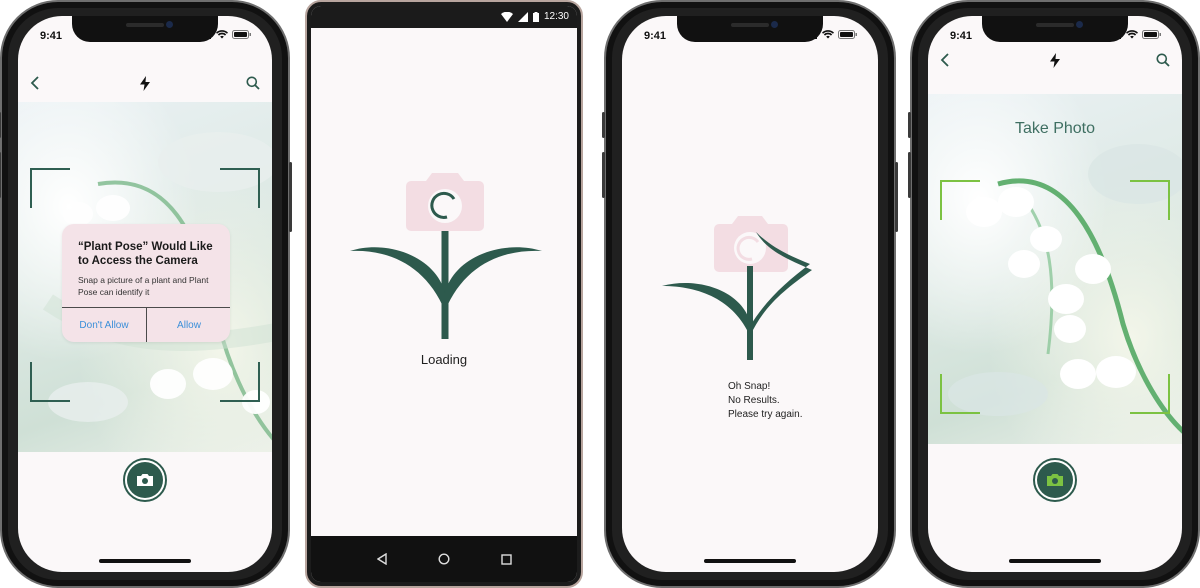 The width and height of the screenshot is (1200, 588). Describe the element at coordinates (522, 16) in the screenshot. I see `signal-icon` at that location.